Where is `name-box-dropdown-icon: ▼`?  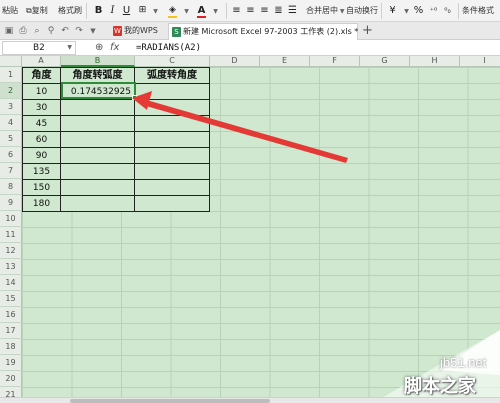 name-box-dropdown-icon: ▼ is located at coordinates (69, 48).